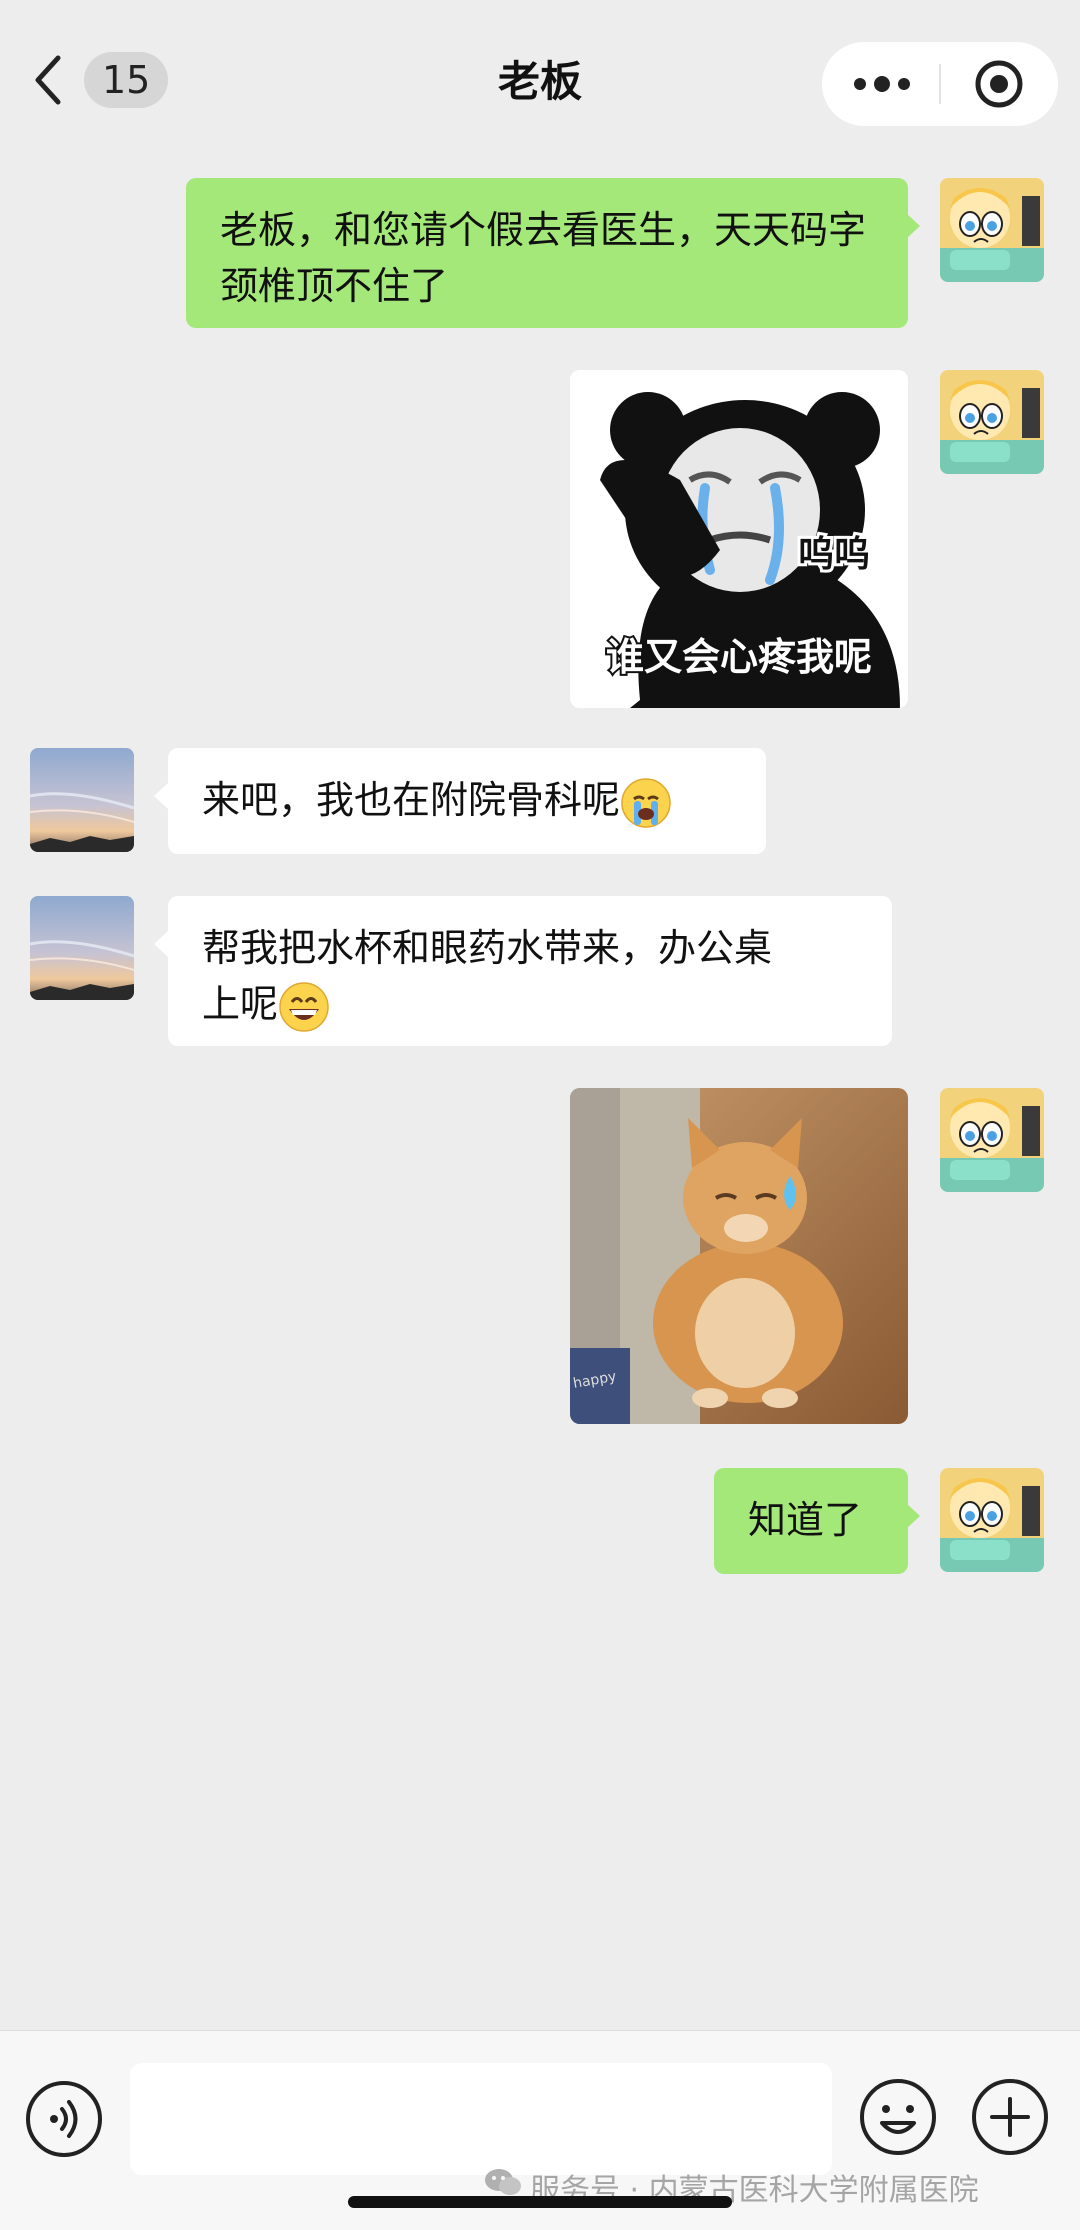  Describe the element at coordinates (739, 657) in the screenshot. I see `sticker-caption-2: 谁又会心疼我呢` at that location.